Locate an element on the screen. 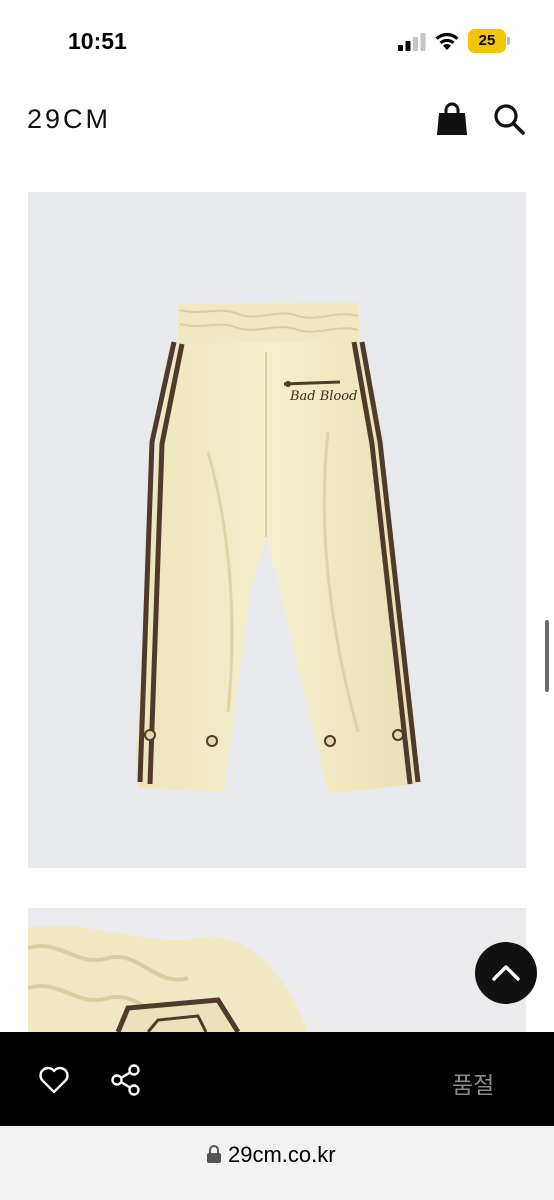 The height and width of the screenshot is (1200, 554). battery-level: 25 is located at coordinates (487, 40).